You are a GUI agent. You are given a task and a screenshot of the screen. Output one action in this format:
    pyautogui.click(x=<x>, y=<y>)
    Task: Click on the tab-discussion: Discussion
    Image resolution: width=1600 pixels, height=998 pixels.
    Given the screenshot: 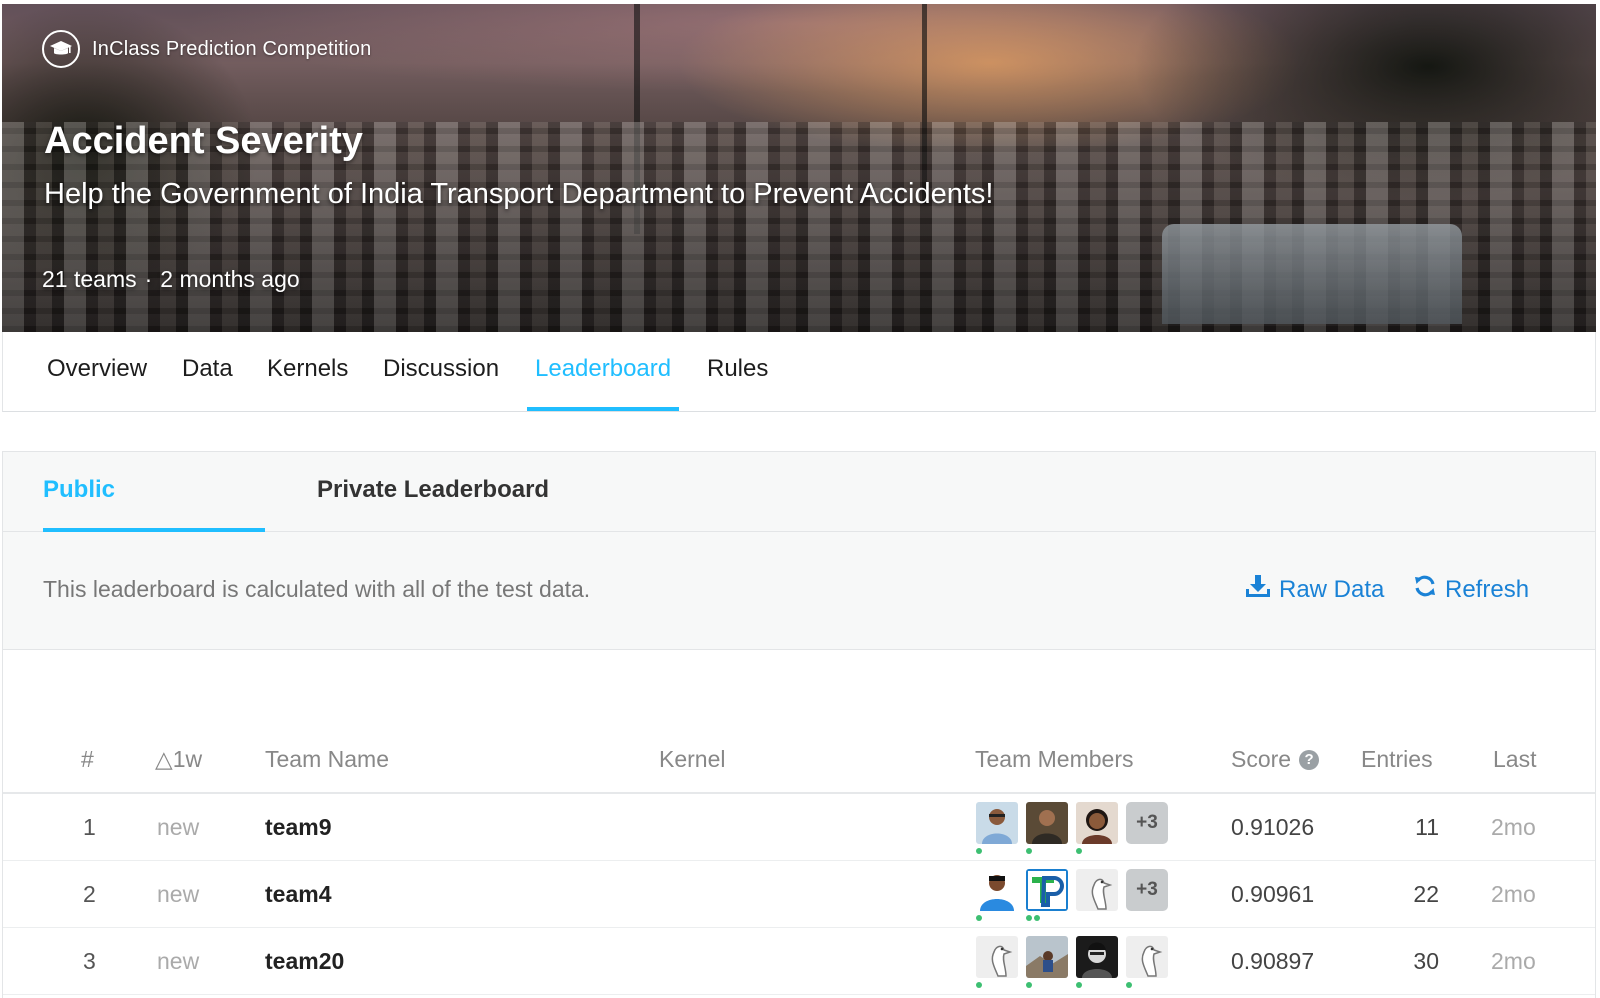 What is the action you would take?
    pyautogui.click(x=441, y=372)
    